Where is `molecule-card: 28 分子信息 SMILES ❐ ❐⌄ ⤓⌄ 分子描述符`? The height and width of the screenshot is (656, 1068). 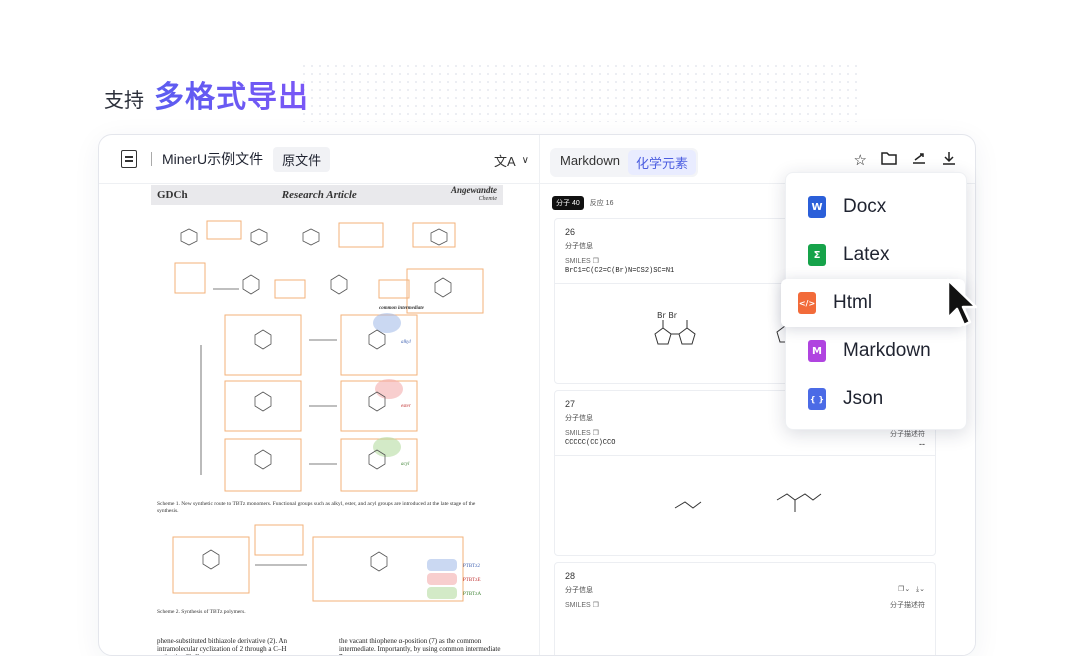
molecule-card: 28 分子信息 SMILES ❐ ❐⌄ ⤓⌄ 分子描述符 is located at coordinates (745, 608).